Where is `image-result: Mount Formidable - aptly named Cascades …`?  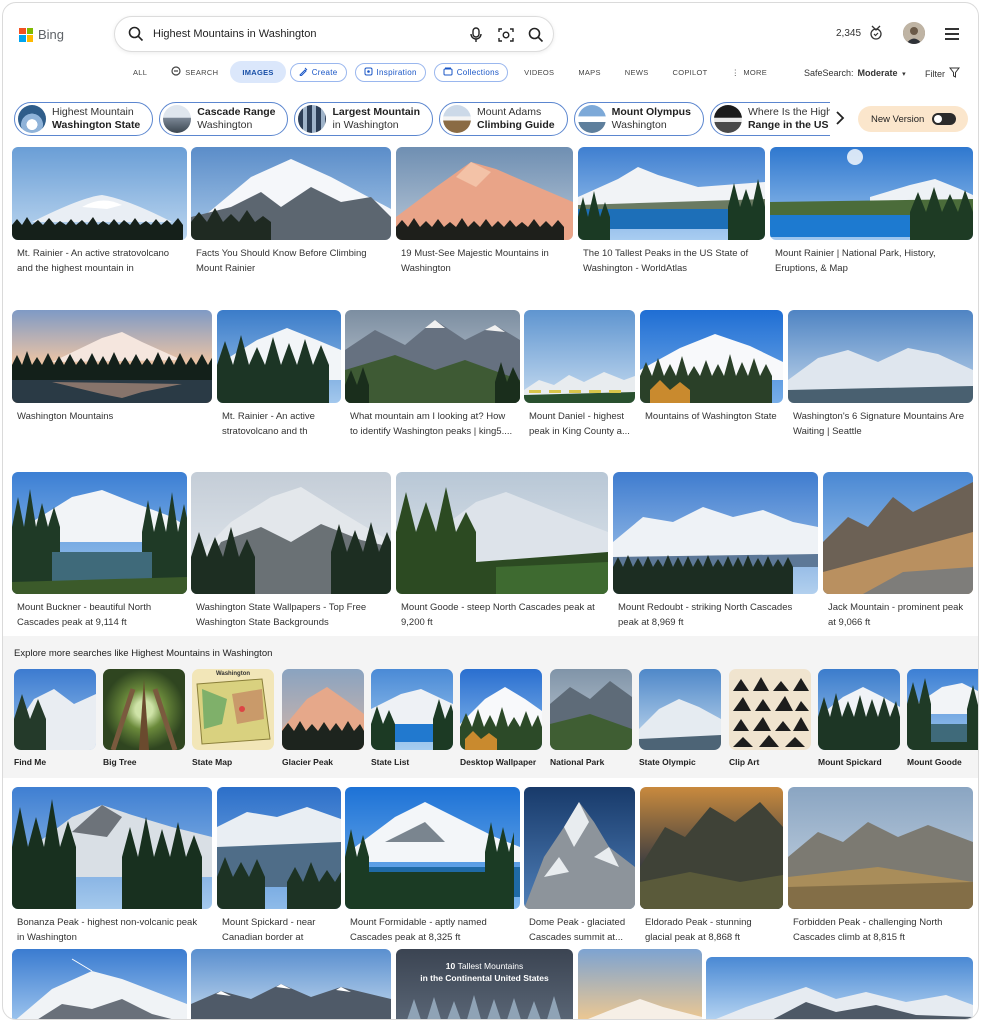
image-result: Mount Formidable - aptly named Cascades … is located at coordinates (432, 866).